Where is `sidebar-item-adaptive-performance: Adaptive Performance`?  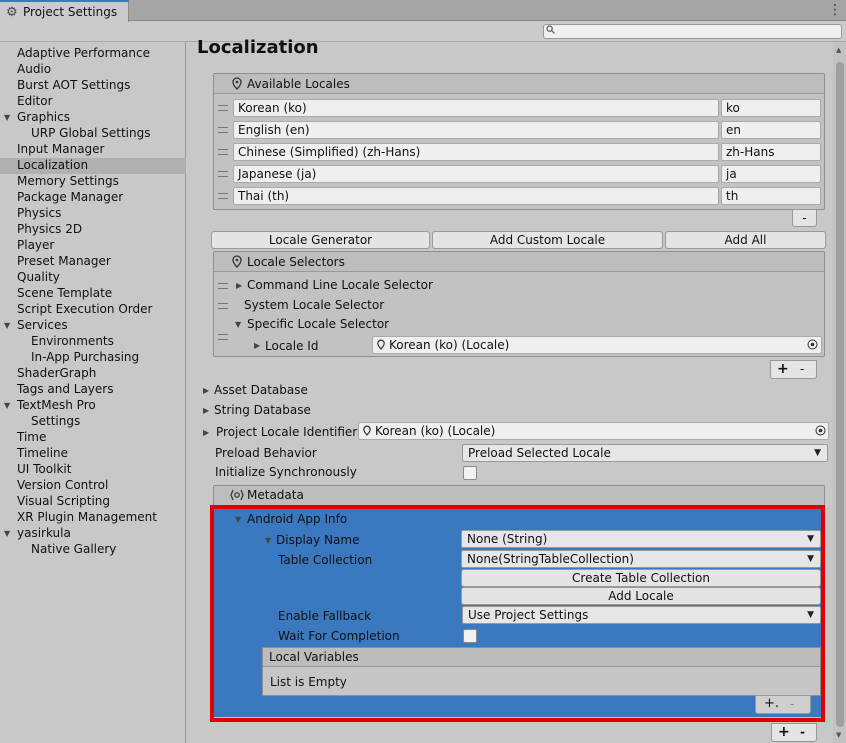
sidebar-item-adaptive-performance: Adaptive Performance is located at coordinates (83, 53).